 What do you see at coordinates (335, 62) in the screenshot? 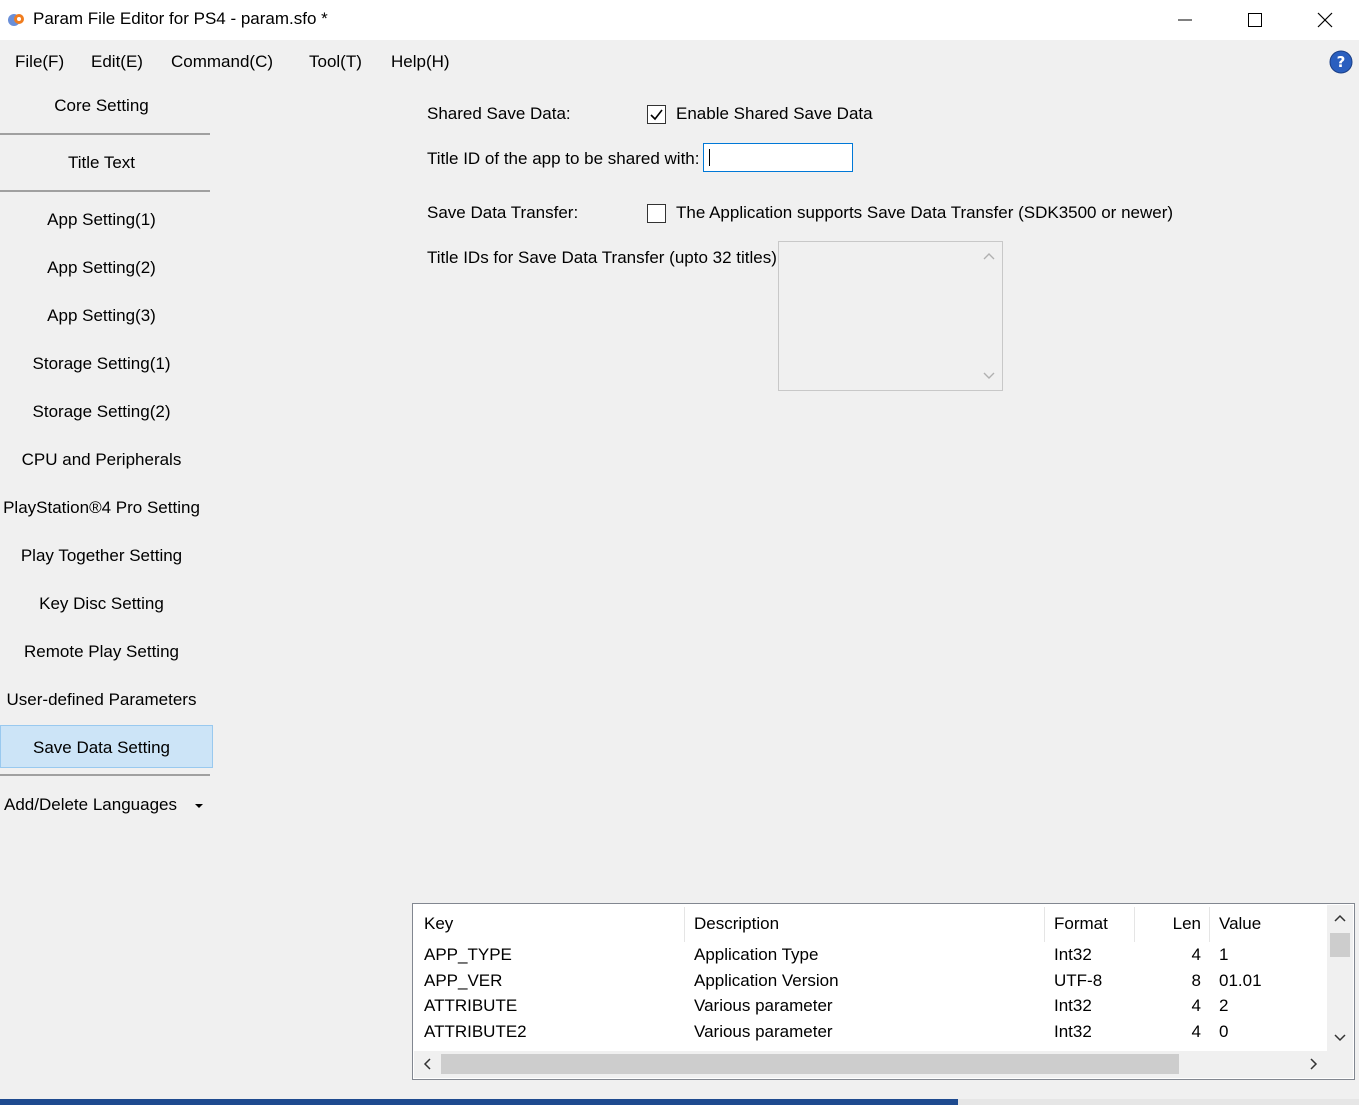
I see `menu-tool: Tool(T)` at bounding box center [335, 62].